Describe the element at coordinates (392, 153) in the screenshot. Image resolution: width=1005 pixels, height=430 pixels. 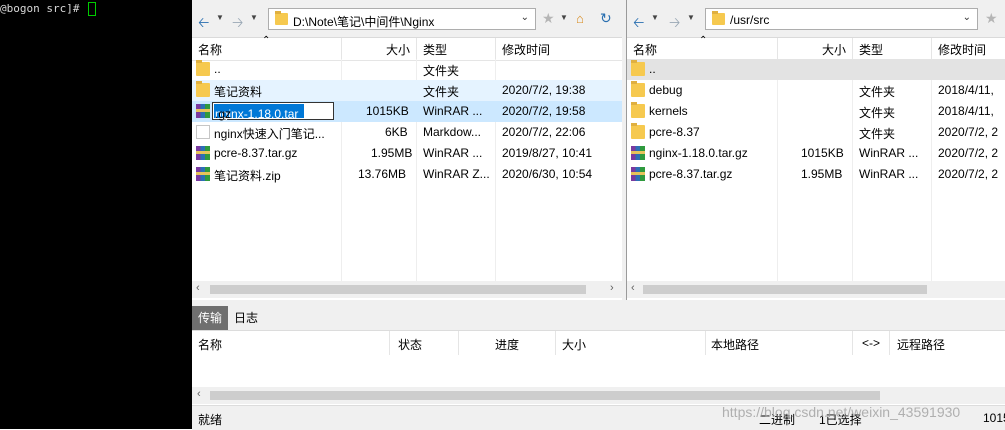
I see `file-size: 1.95MB` at that location.